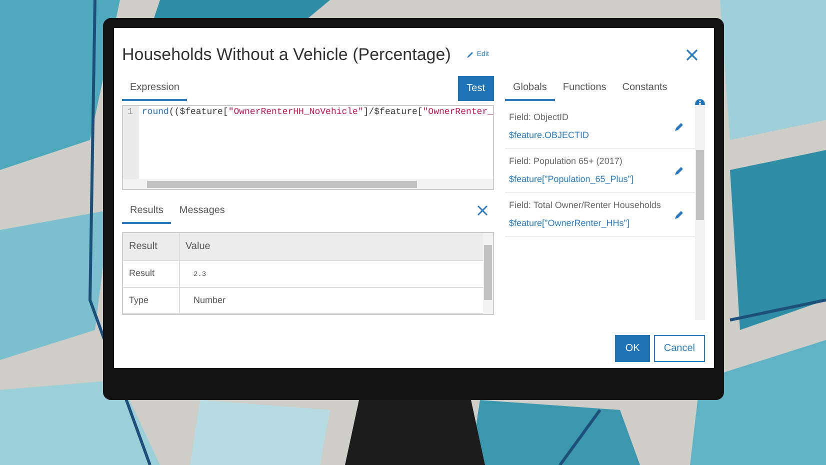  What do you see at coordinates (566, 161) in the screenshot?
I see `field-label: Field: Population 65+ (2017)` at bounding box center [566, 161].